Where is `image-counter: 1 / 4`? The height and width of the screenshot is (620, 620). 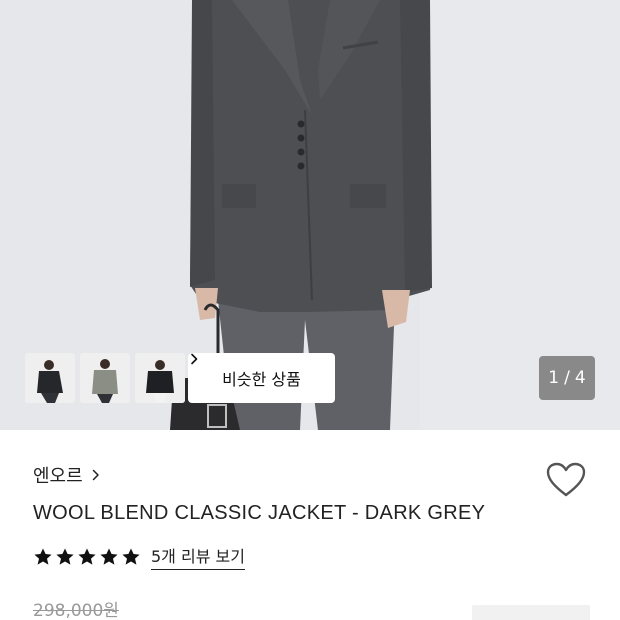 image-counter: 1 / 4 is located at coordinates (567, 378).